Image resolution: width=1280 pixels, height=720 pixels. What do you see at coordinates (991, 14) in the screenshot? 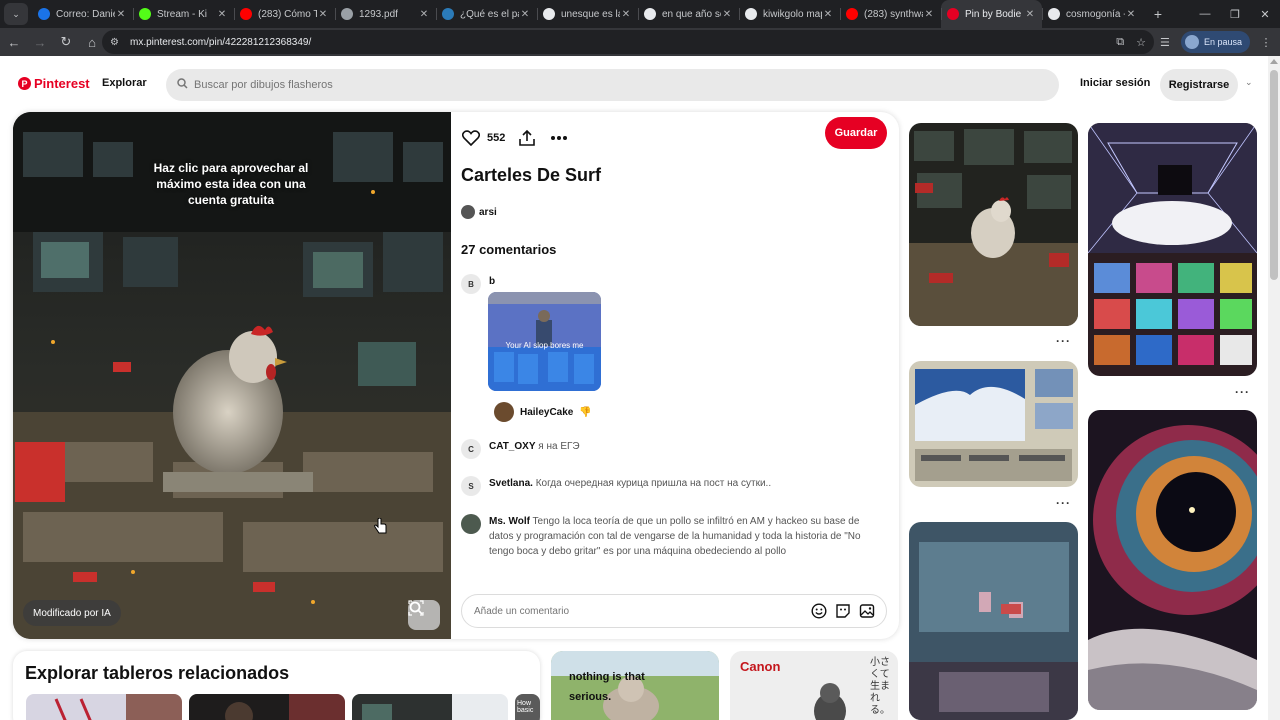
I see `browser-tab: Pin by Bodie V✕` at bounding box center [991, 14].